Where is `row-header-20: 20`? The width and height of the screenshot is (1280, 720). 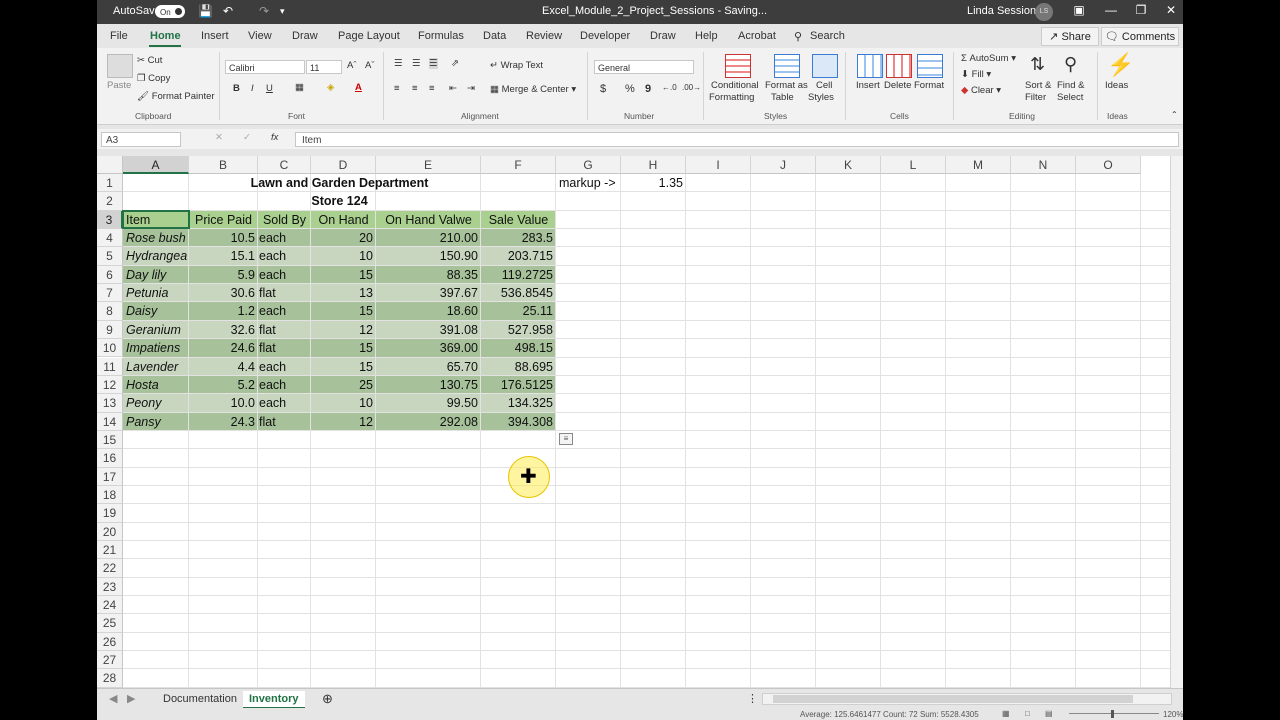 row-header-20: 20 is located at coordinates (110, 531).